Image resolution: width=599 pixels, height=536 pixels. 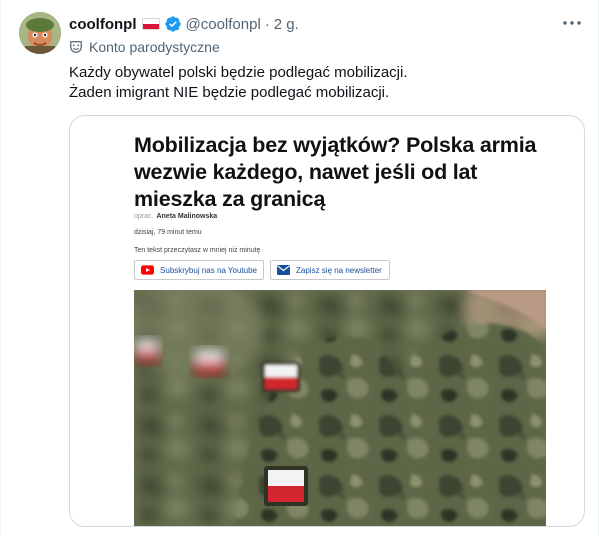 What do you see at coordinates (208, 270) in the screenshot?
I see `youtube-button-label: Subskrybuj nas na Youtube` at bounding box center [208, 270].